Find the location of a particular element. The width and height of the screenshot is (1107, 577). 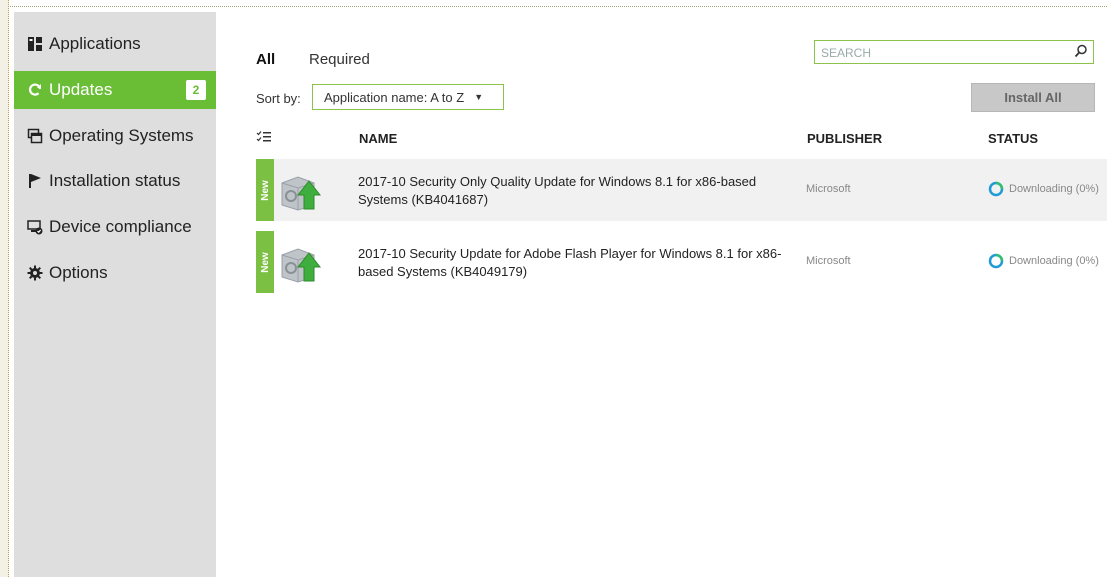

column-header-publisher: PUBLISHER is located at coordinates (844, 138).